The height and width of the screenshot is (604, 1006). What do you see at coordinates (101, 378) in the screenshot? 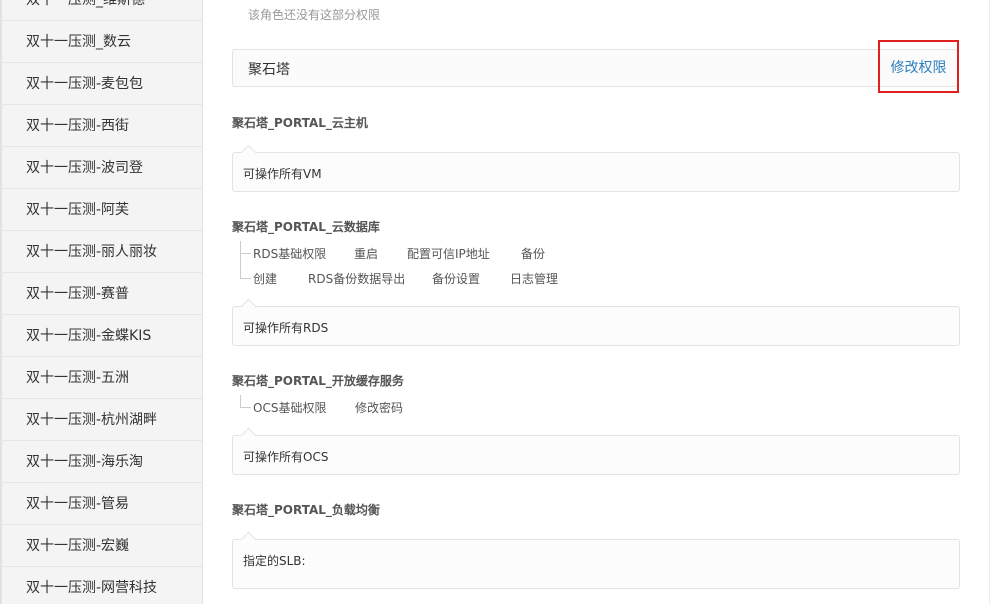
I see `role-item: 双十一压测-五洲` at bounding box center [101, 378].